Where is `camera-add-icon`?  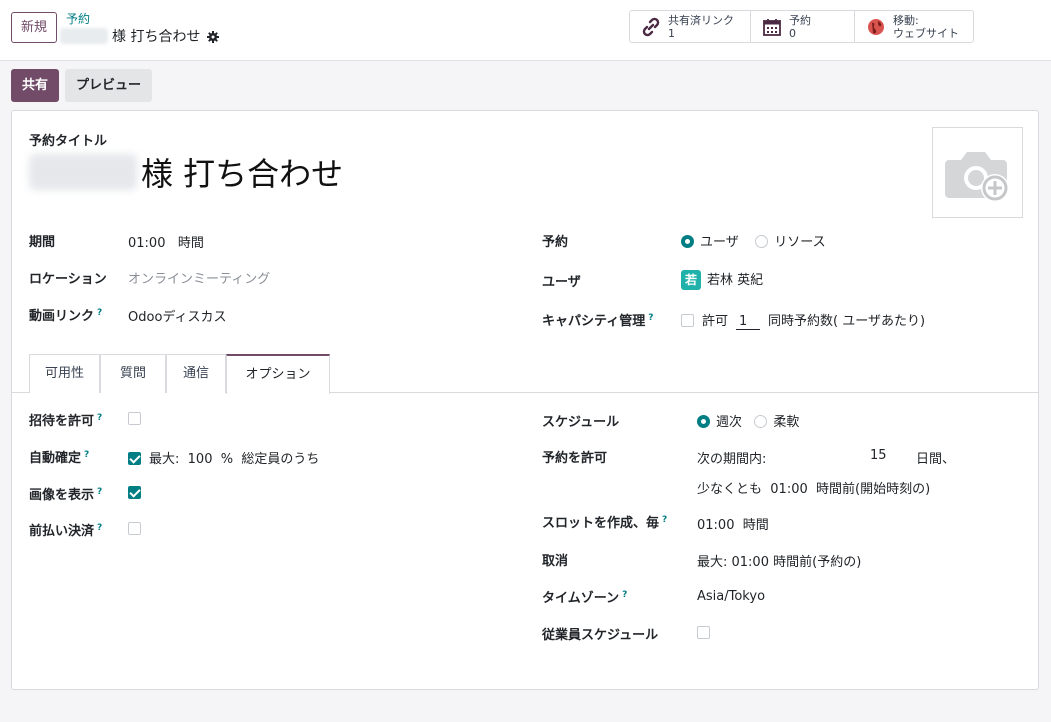
camera-add-icon is located at coordinates (976, 176).